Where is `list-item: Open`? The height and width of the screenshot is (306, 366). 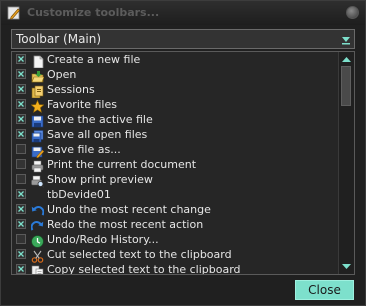
list-item: Open is located at coordinates (175, 75).